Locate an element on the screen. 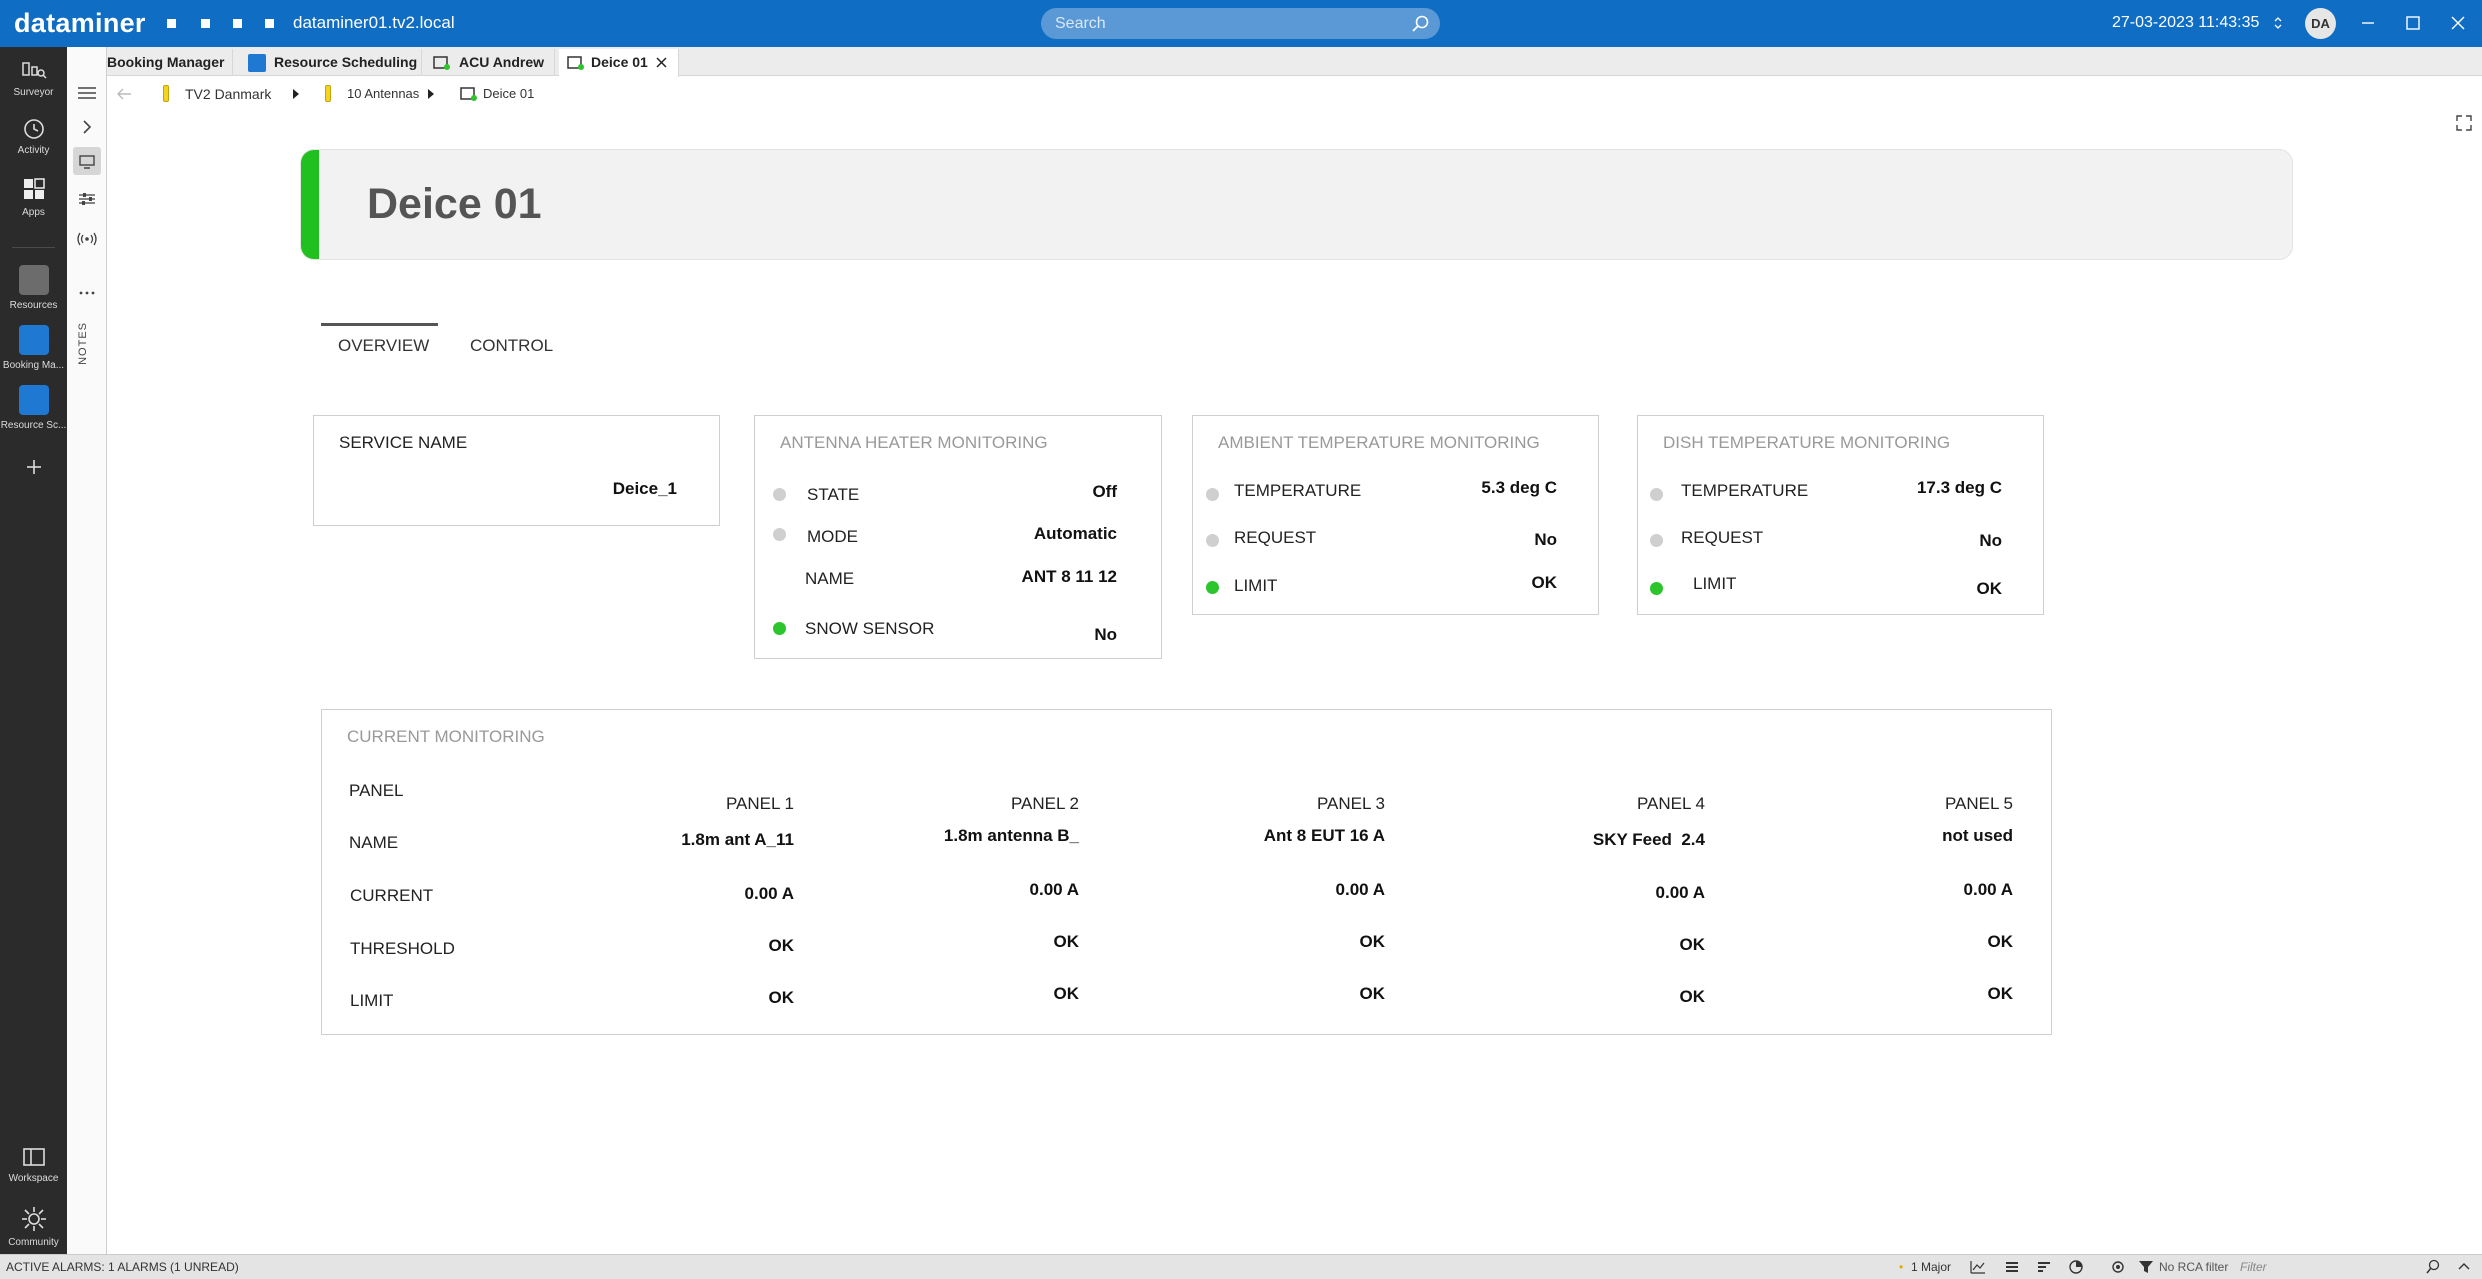 The height and width of the screenshot is (1279, 2482). pie-chart-icon is located at coordinates (2076, 1267).